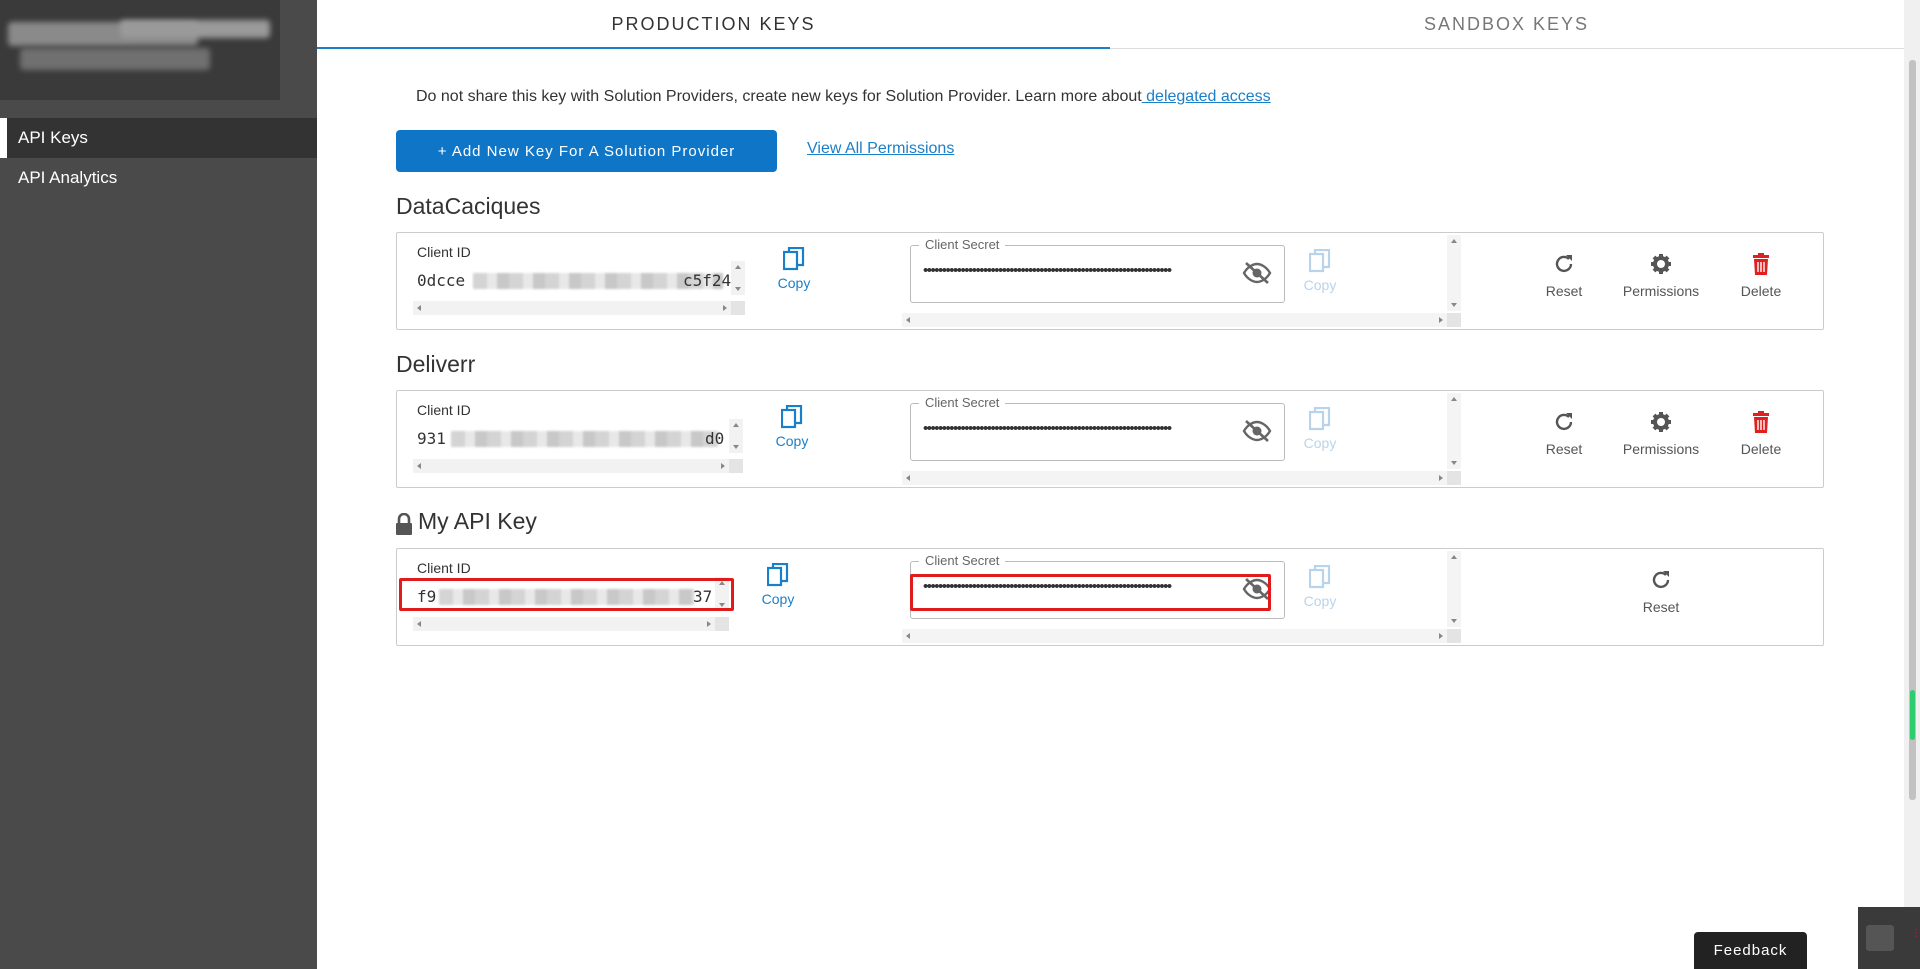 The height and width of the screenshot is (969, 1920). Describe the element at coordinates (1206, 96) in the screenshot. I see `delegated-access-link: delegated access` at that location.